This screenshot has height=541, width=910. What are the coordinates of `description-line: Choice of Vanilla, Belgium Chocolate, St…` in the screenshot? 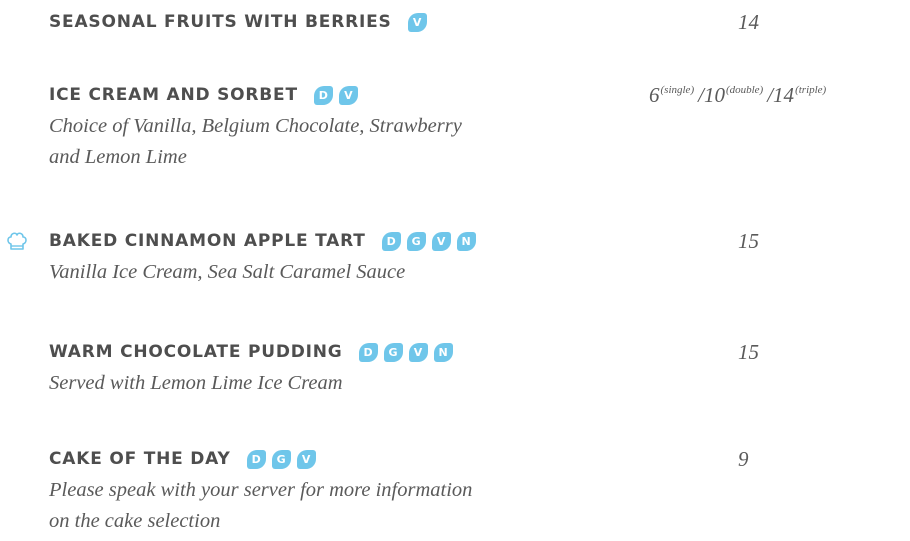 It's located at (255, 126).